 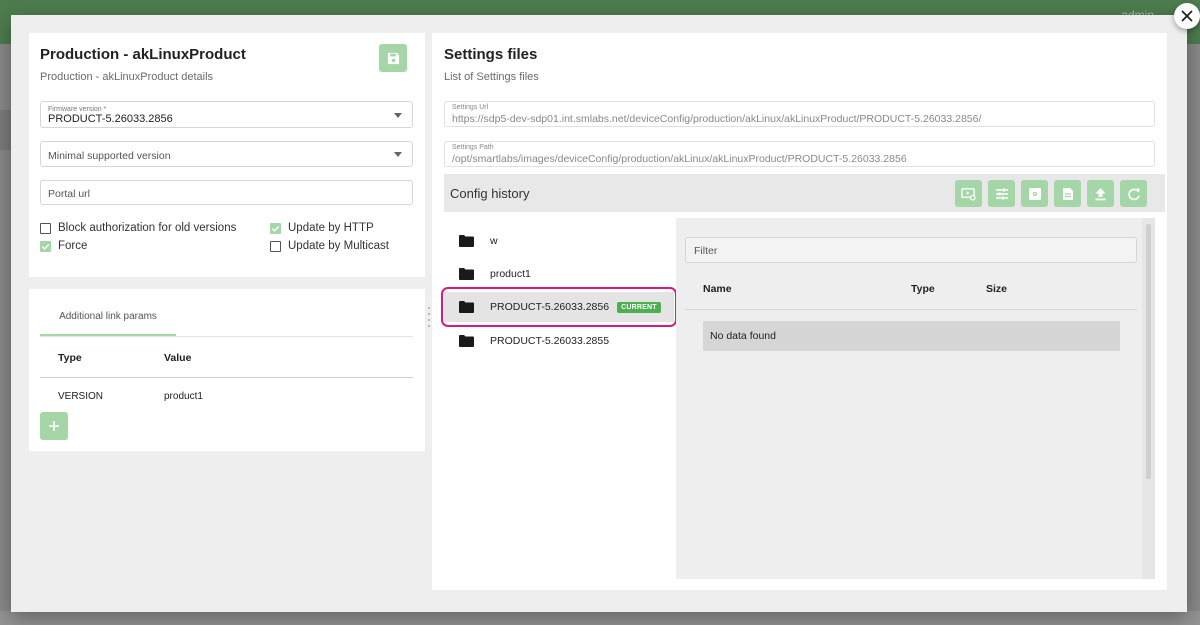 I want to click on empty-state: No data found, so click(x=911, y=336).